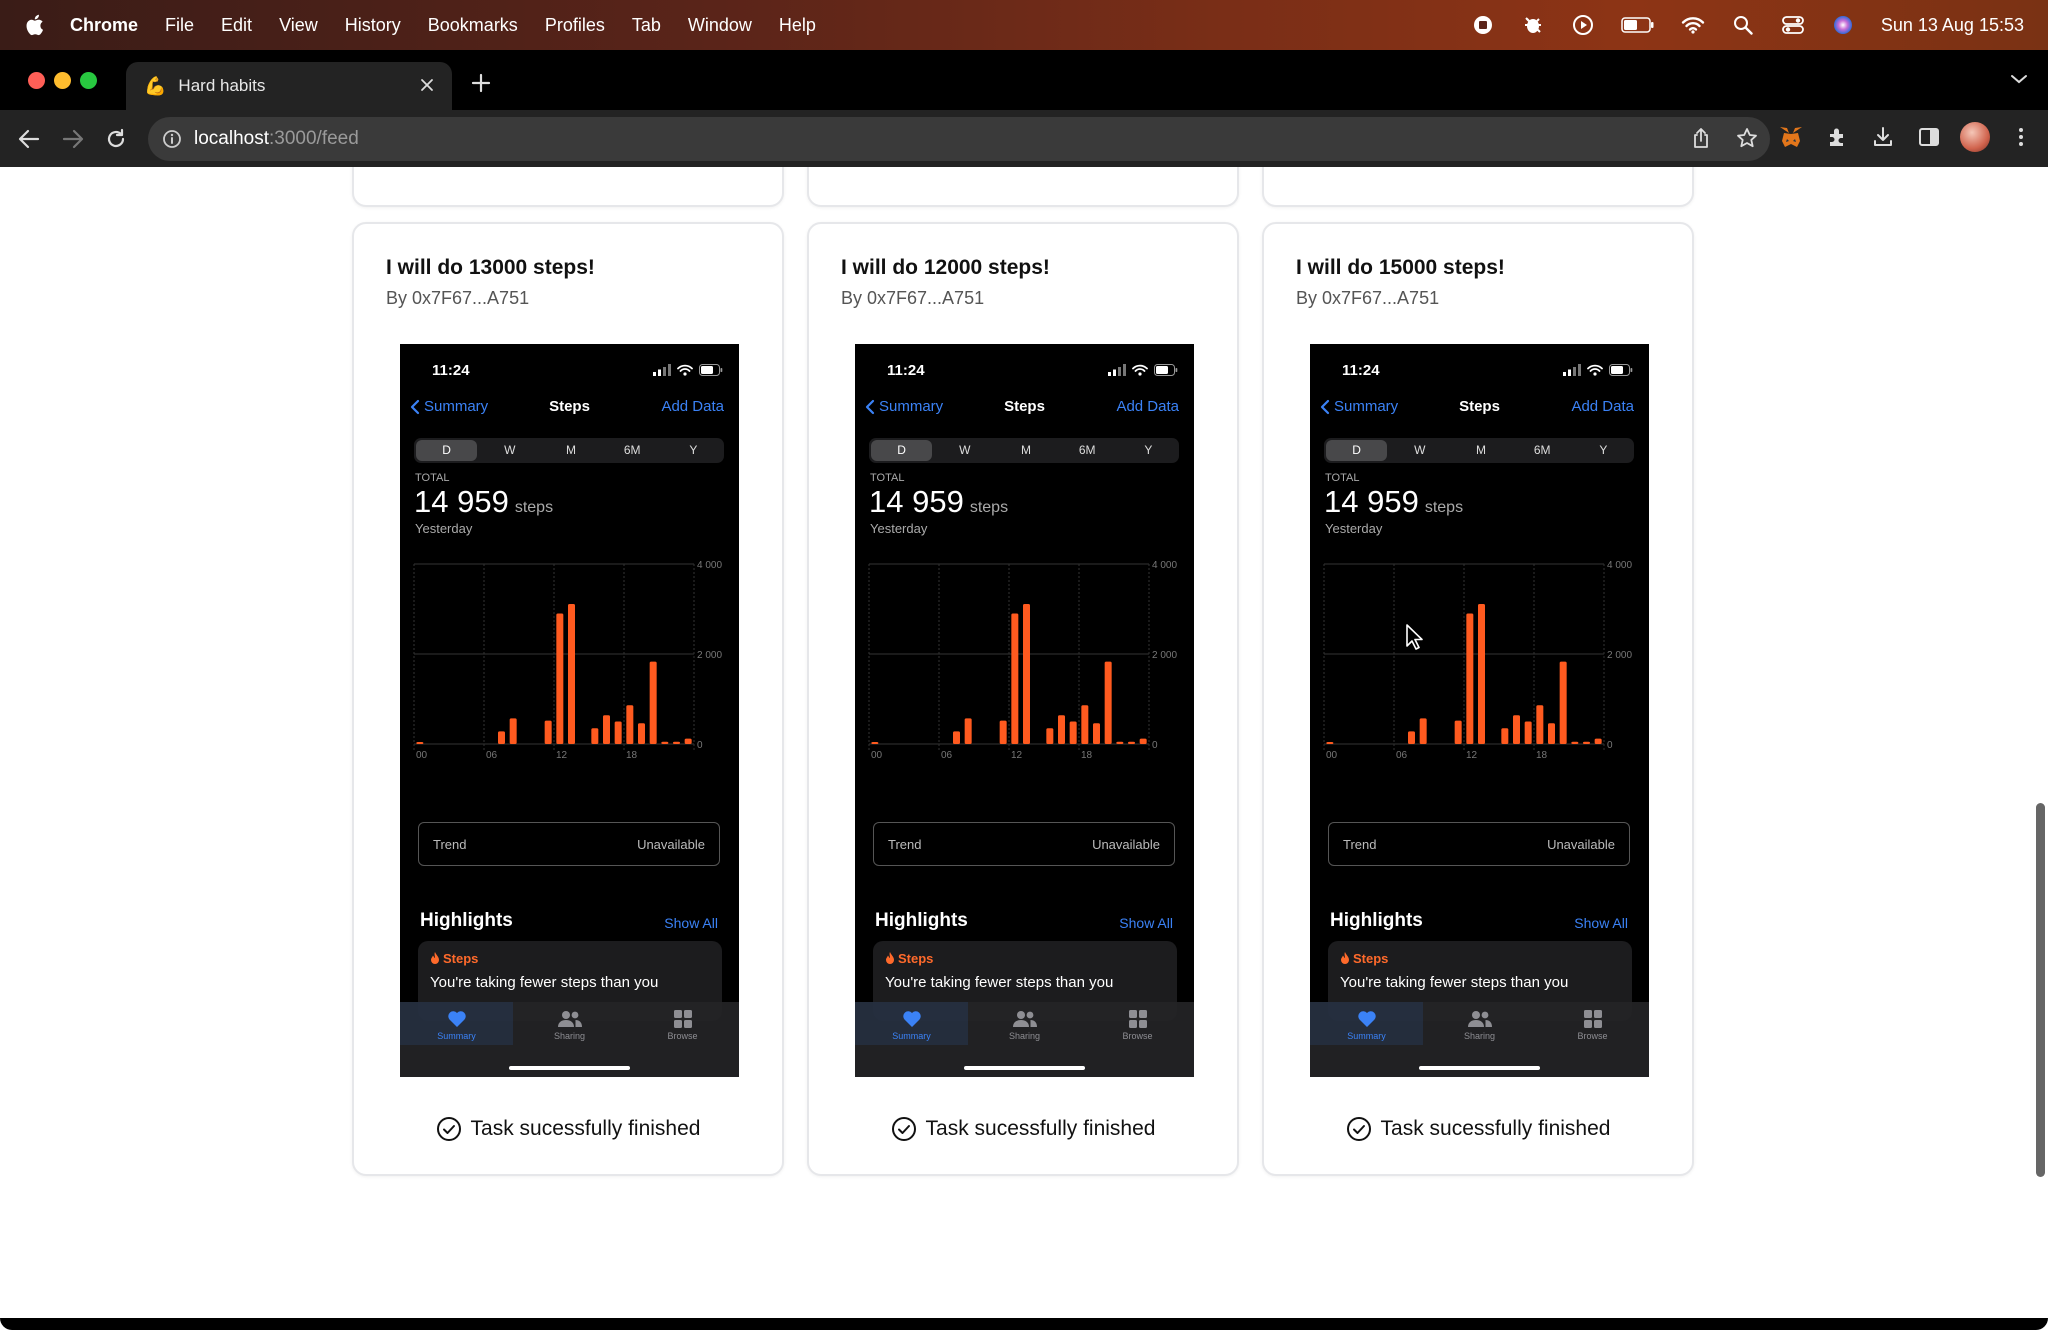 The height and width of the screenshot is (1330, 2048). Describe the element at coordinates (797, 25) in the screenshot. I see `menu-help: Help` at that location.